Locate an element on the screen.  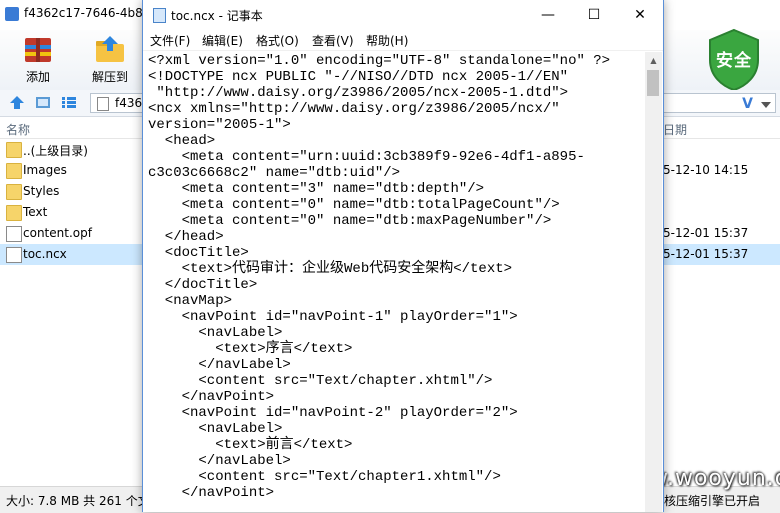
vertical-scrollbar: ▲ is located at coordinates (653, 282).